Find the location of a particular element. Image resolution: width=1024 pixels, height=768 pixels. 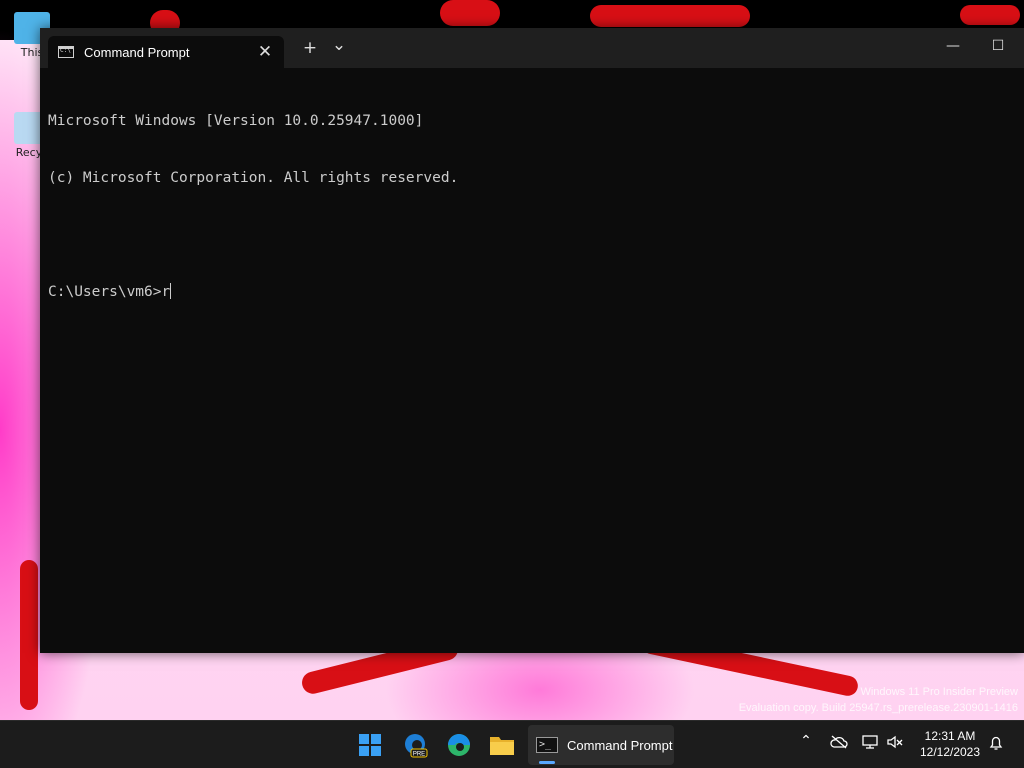

onedrive-offline-icon is located at coordinates (839, 744).